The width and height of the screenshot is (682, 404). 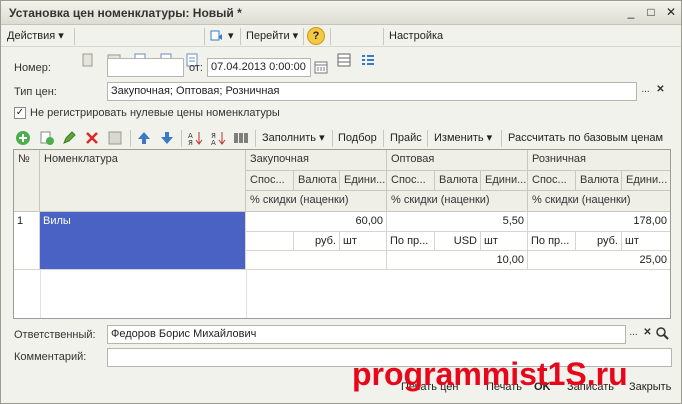 What do you see at coordinates (167, 138) in the screenshot?
I see `move-down-icon` at bounding box center [167, 138].